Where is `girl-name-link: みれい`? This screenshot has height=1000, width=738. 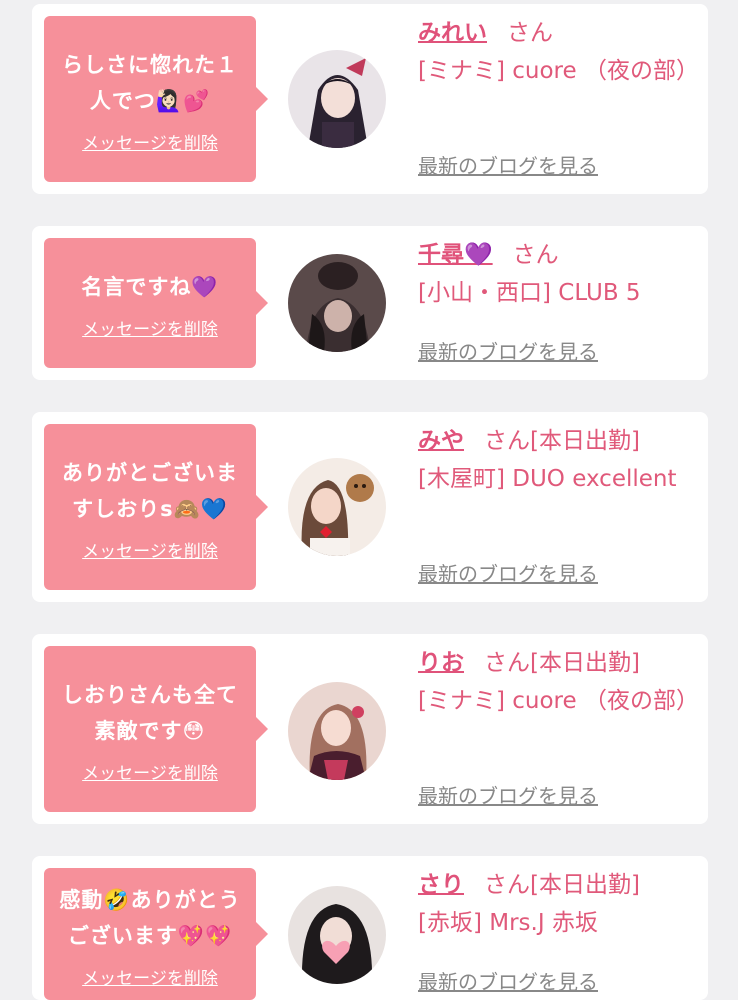
girl-name-link: みれい is located at coordinates (452, 33).